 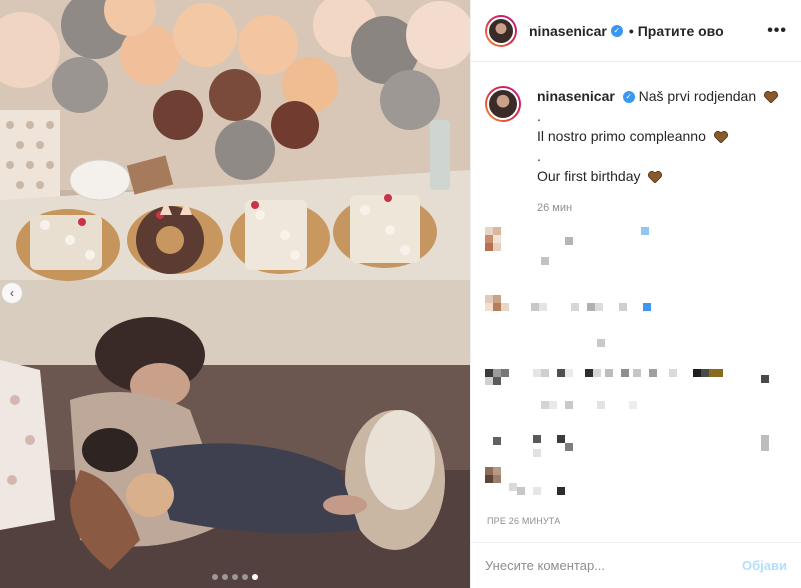 I want to click on chevron-left-icon: ‹, so click(x=12, y=293).